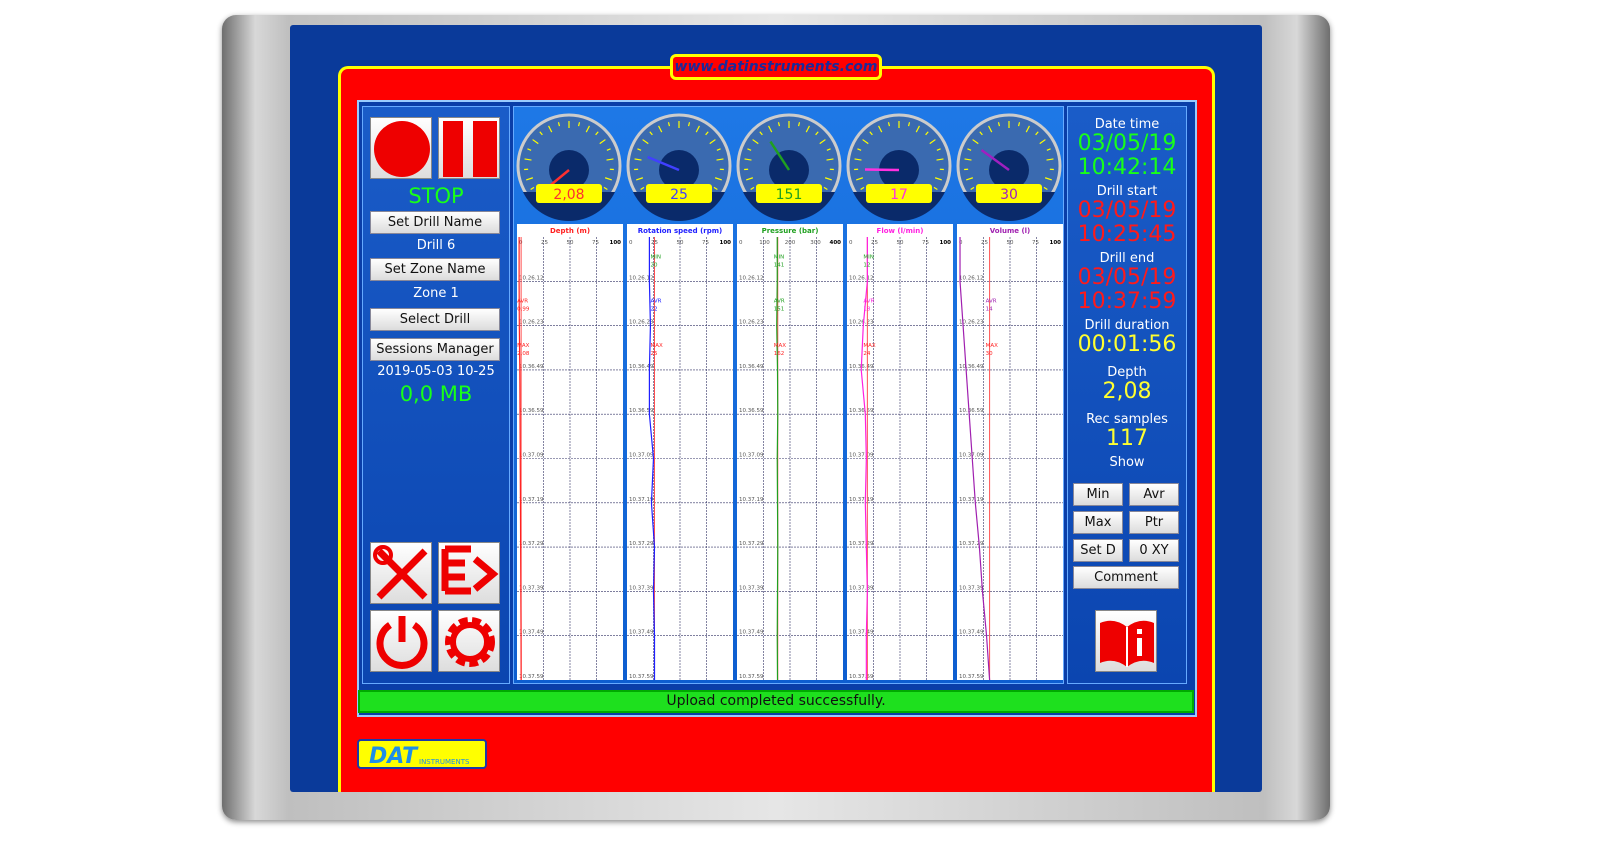 This screenshot has width=1600, height=852. I want to click on samples-label: Rec samples, so click(1127, 419).